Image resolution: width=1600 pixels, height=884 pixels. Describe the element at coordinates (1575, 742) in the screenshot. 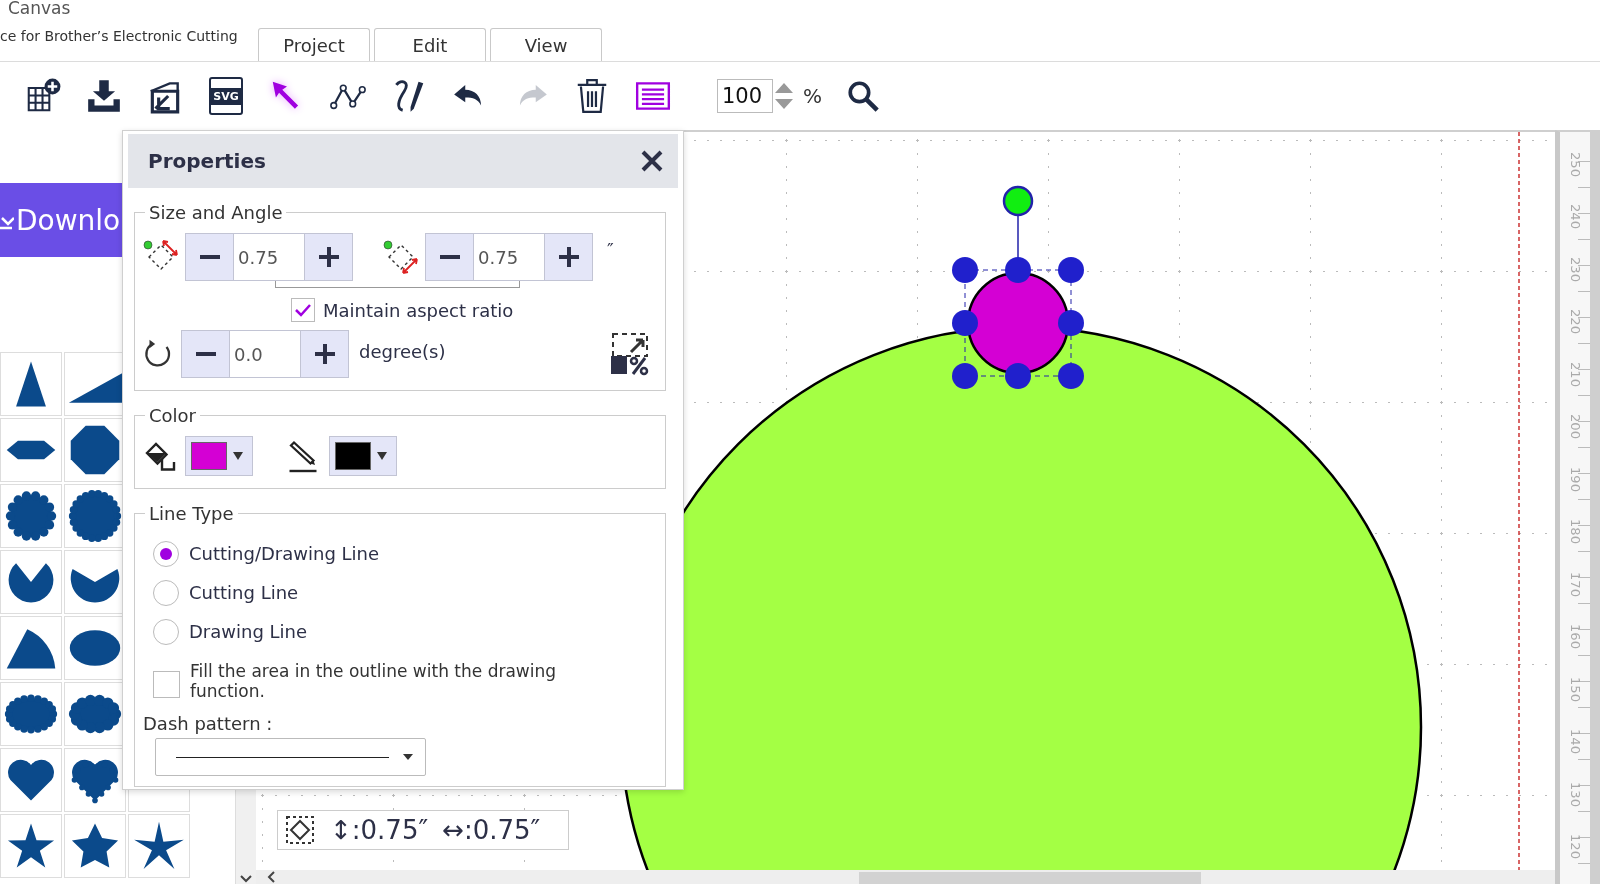

I see `ruler-label: 140` at that location.